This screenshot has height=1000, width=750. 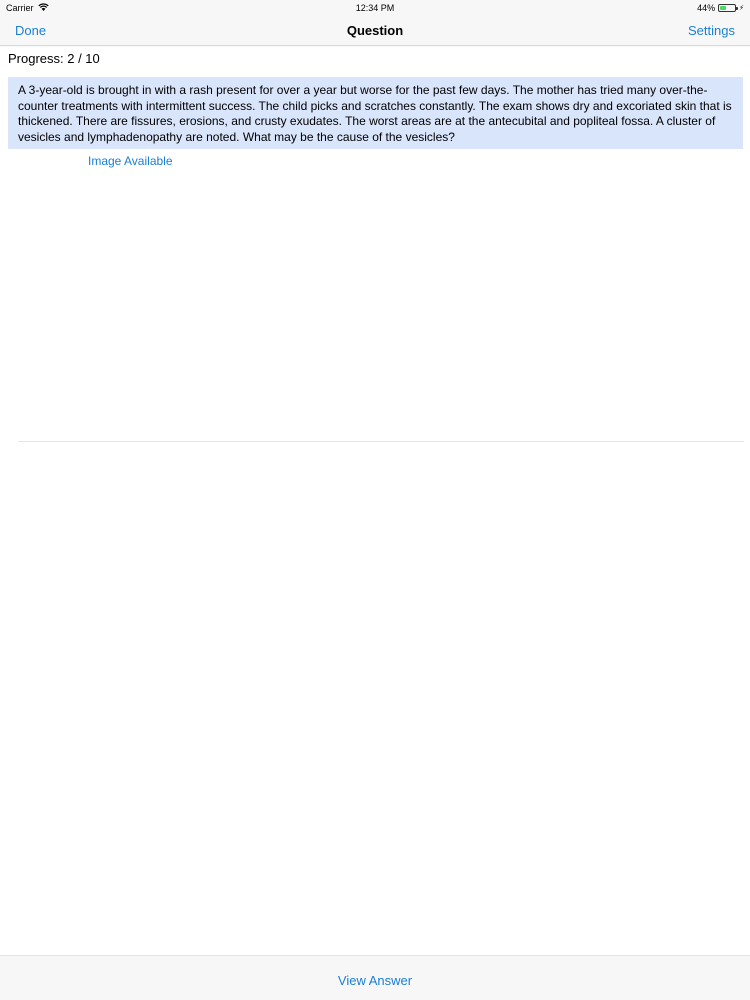 I want to click on bottom-toolbar: View Answer, so click(x=375, y=977).